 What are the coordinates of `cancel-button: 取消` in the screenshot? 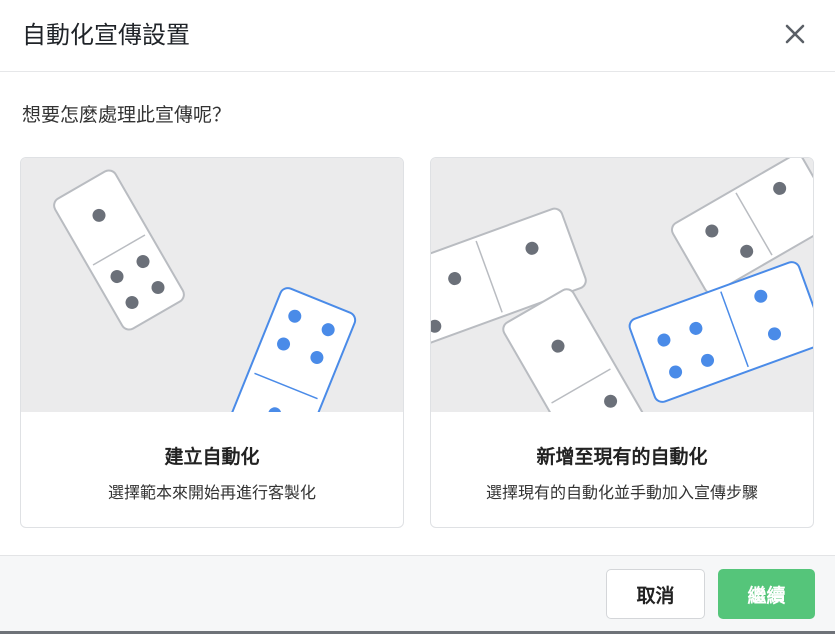 It's located at (655, 594).